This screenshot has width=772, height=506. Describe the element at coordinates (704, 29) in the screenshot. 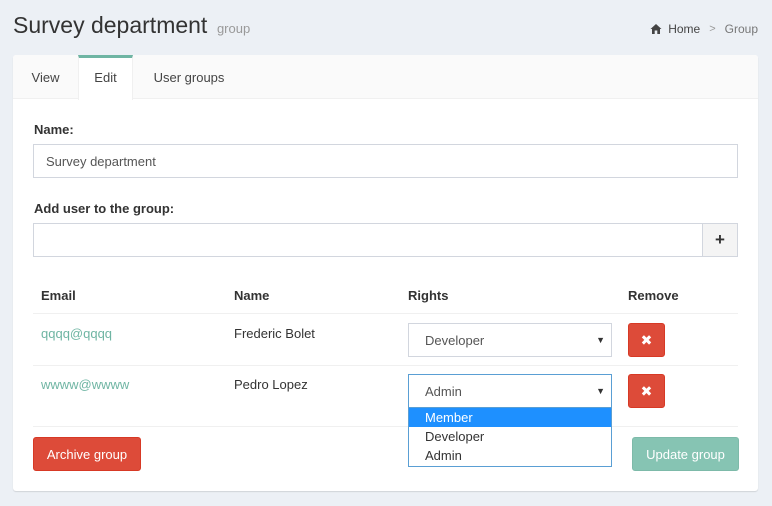

I see `breadcrumb: Home > Group` at that location.